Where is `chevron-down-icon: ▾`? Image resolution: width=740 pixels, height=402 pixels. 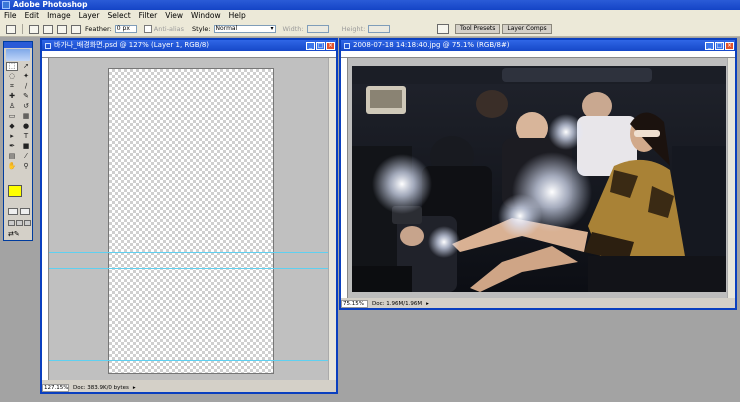 chevron-down-icon: ▾ is located at coordinates (272, 28).